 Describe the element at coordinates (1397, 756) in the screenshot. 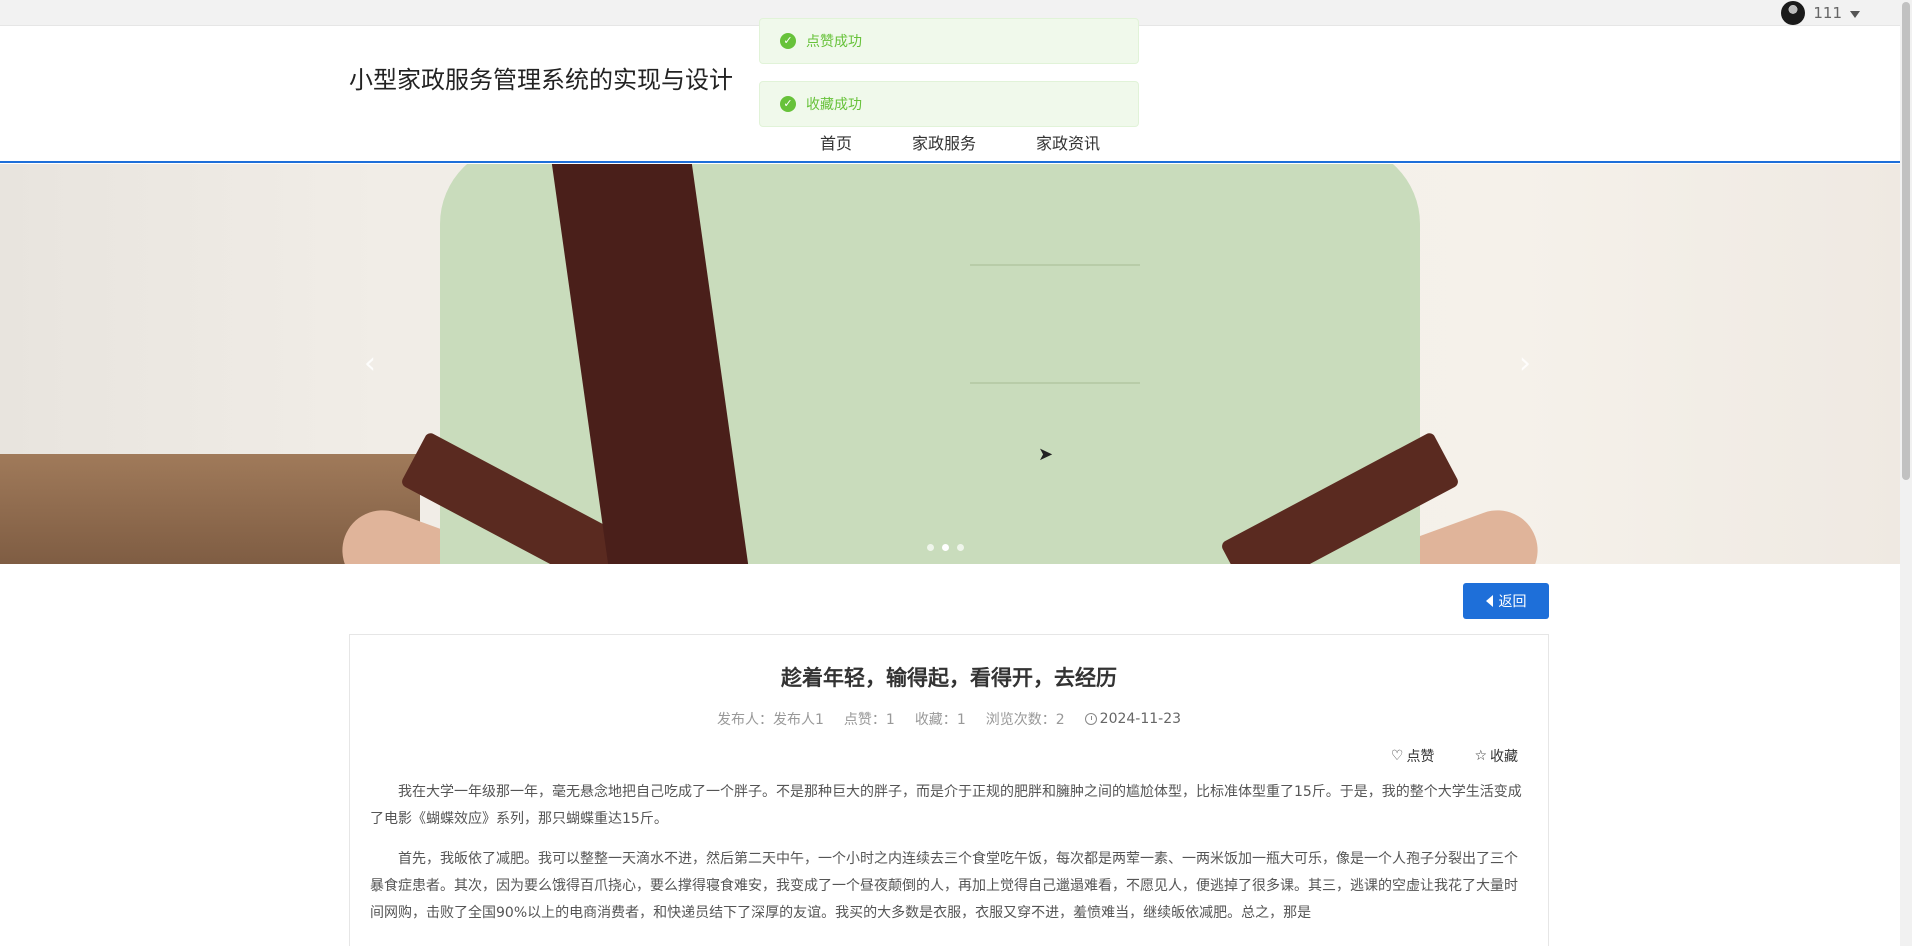

I see `heart-icon: ♡` at that location.